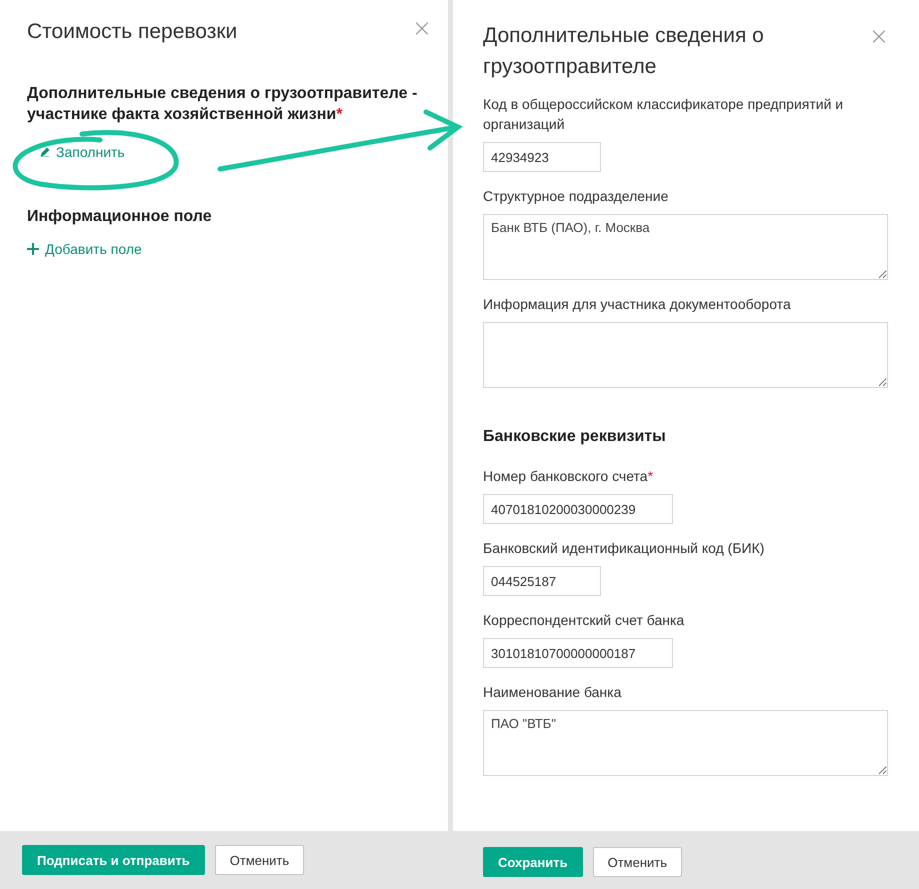  Describe the element at coordinates (663, 114) in the screenshot. I see `field-label: Код в общероссийском классификаторе предприятий и организаций` at that location.